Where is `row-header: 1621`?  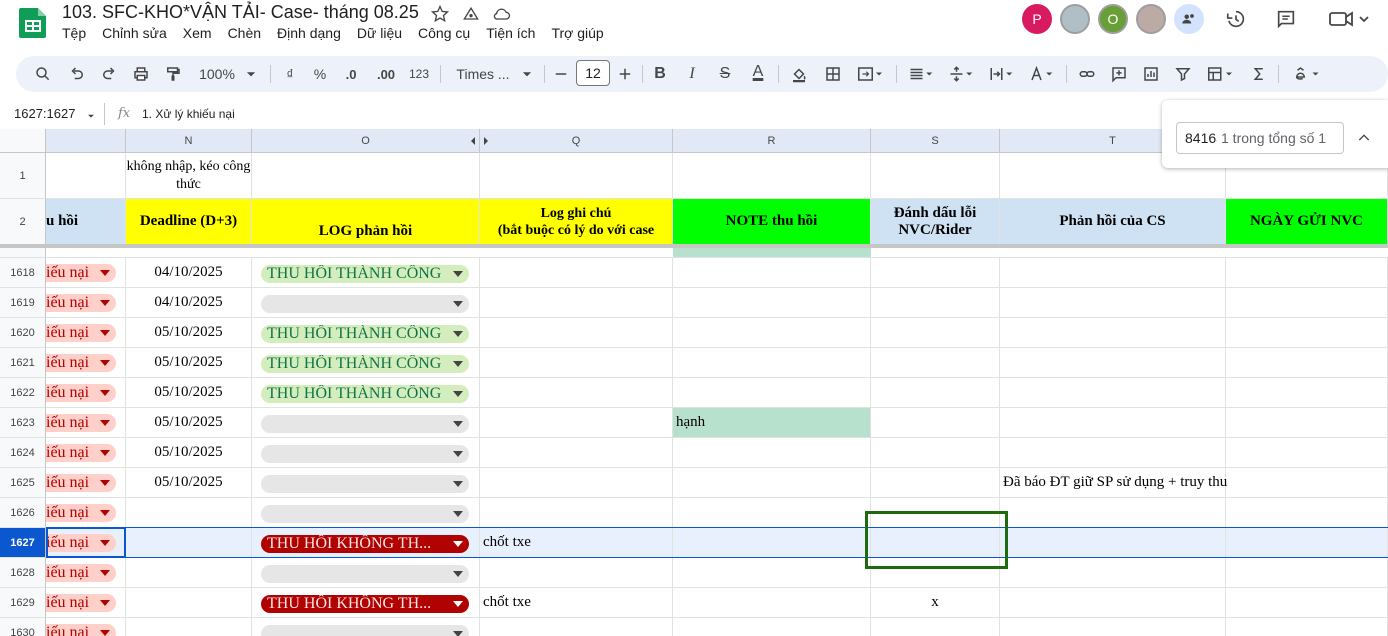
row-header: 1621 is located at coordinates (23, 363).